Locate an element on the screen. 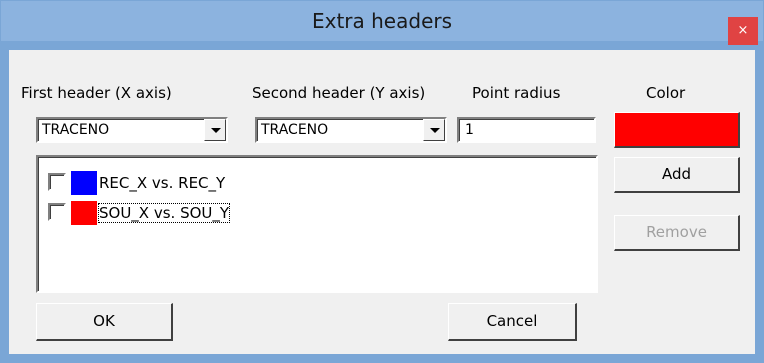 This screenshot has height=363, width=764. ok-button: OK is located at coordinates (104, 322).